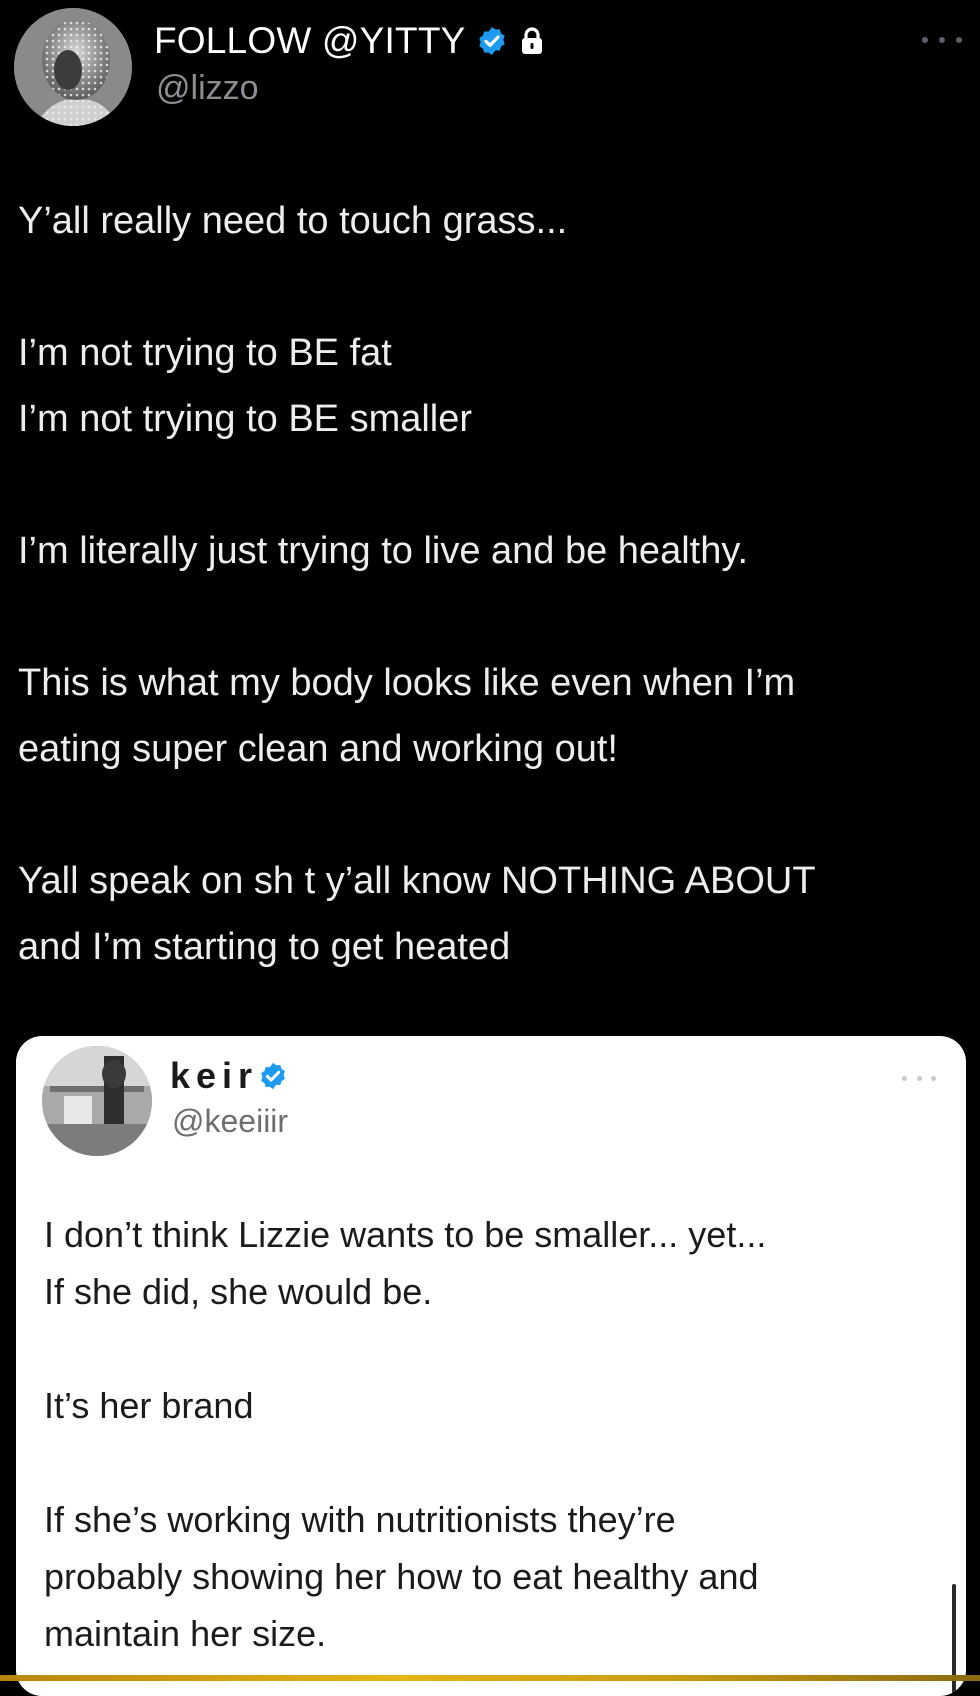 This screenshot has width=980, height=1696. Describe the element at coordinates (238, 1291) in the screenshot. I see `quoted-tweet-line: If she did, she would be.` at that location.